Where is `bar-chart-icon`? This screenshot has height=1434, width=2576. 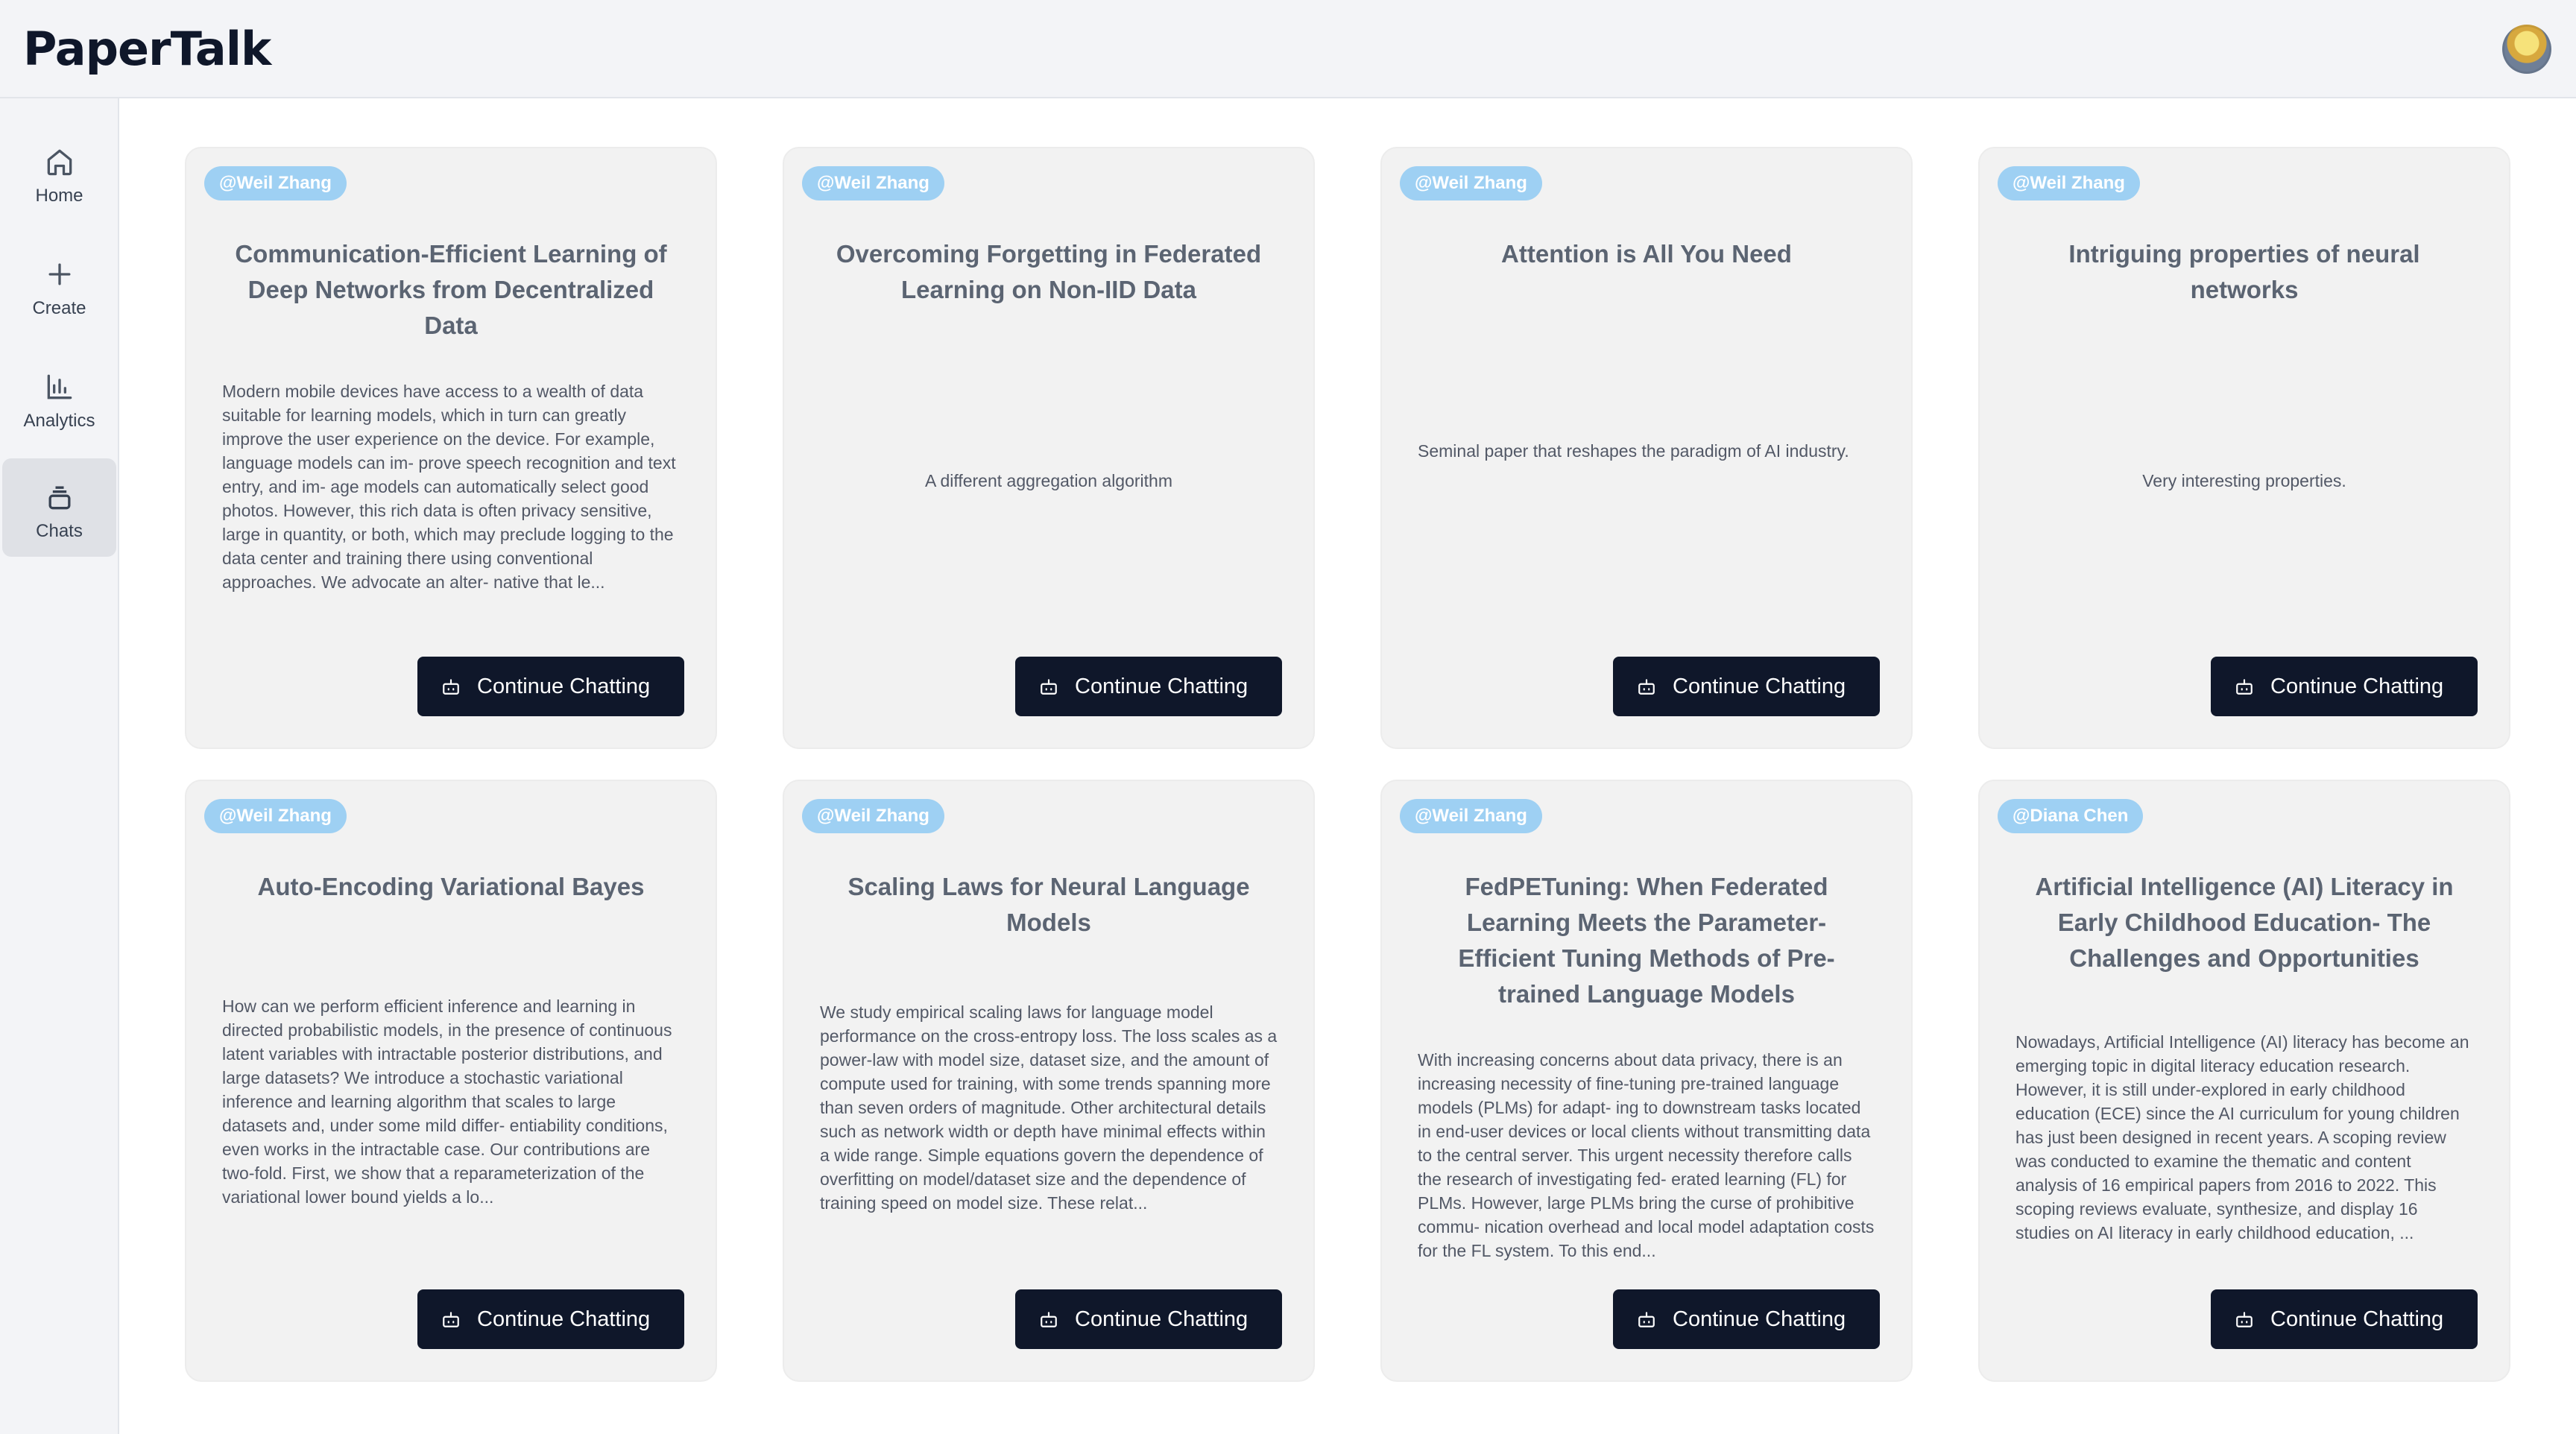
bar-chart-icon is located at coordinates (60, 386).